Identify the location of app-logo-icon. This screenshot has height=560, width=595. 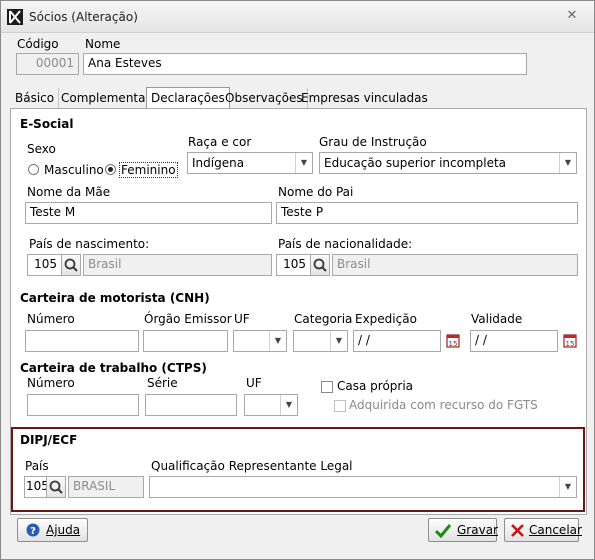
(15, 17).